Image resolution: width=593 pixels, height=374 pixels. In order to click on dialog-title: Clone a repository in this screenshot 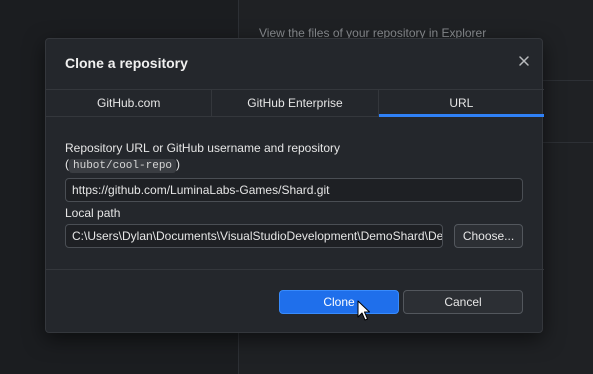, I will do `click(126, 63)`.